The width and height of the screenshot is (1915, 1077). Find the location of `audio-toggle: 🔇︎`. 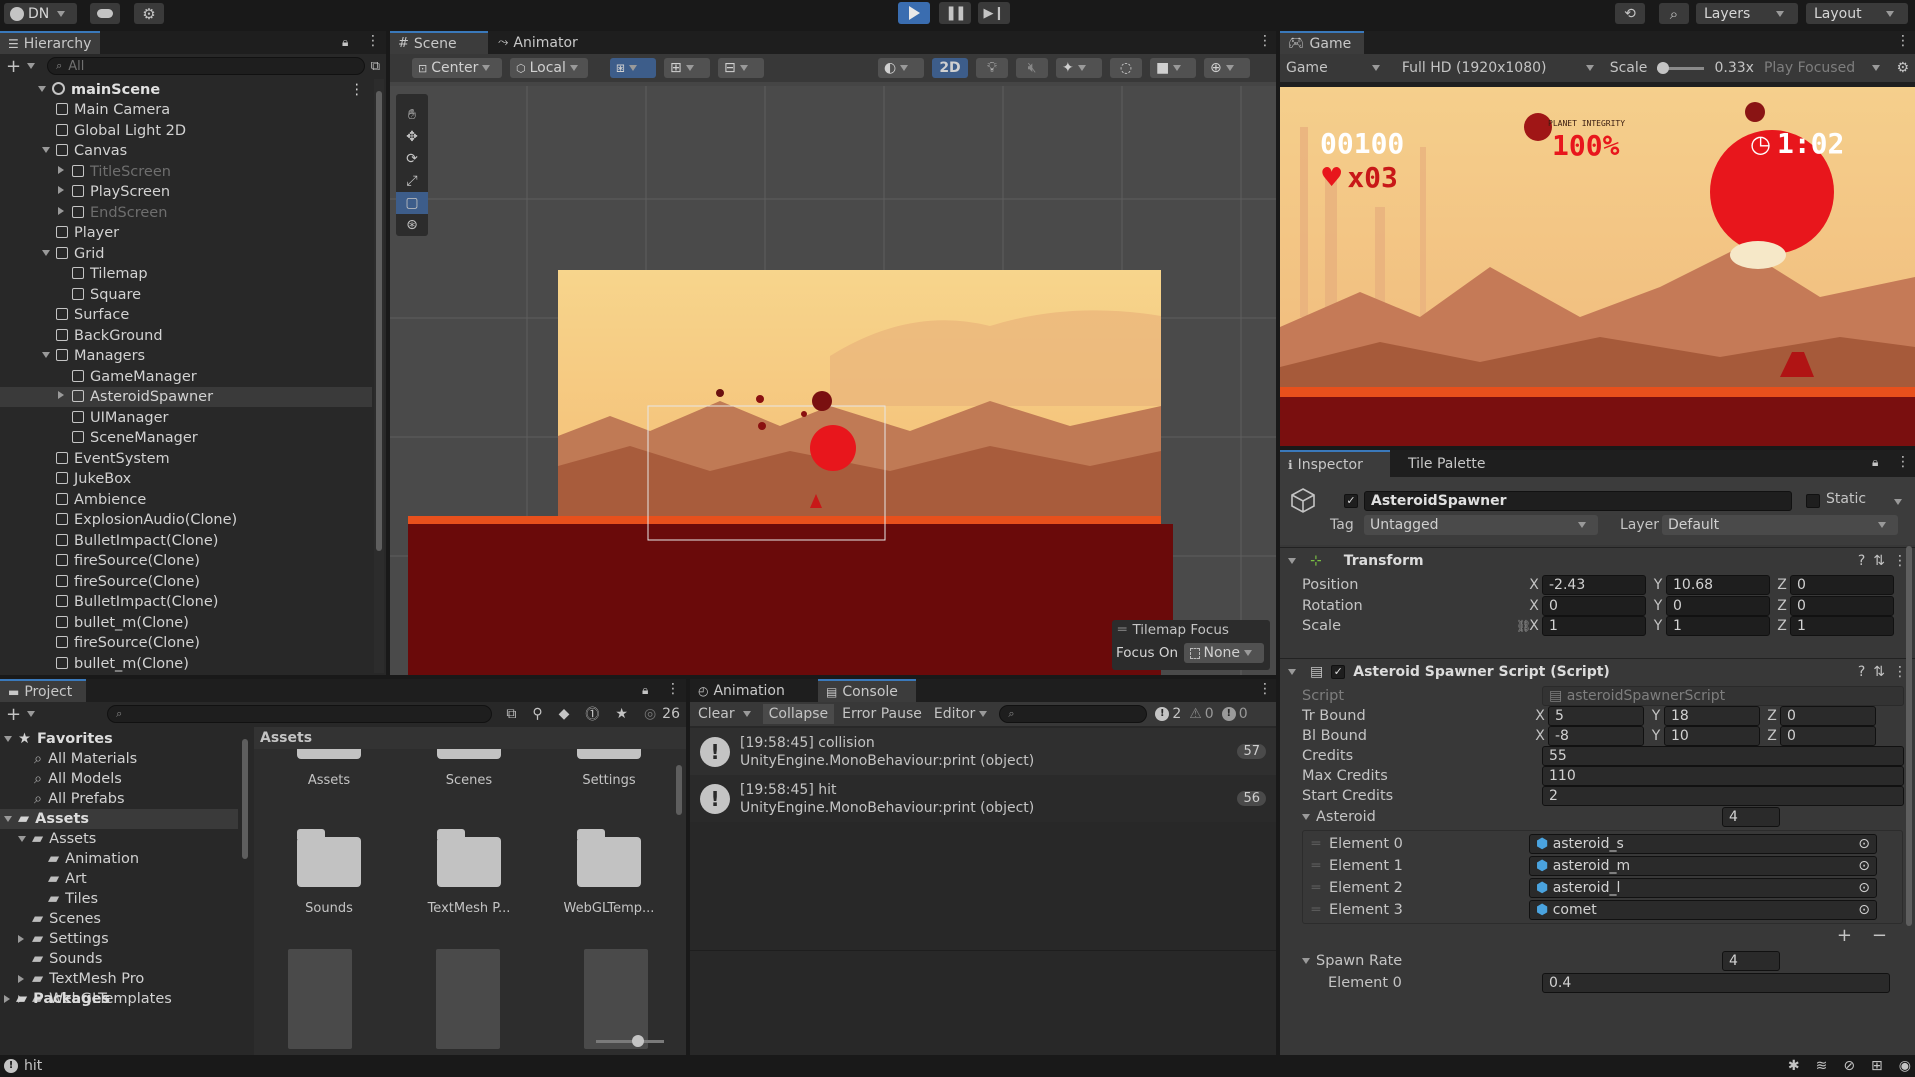

audio-toggle: 🔇︎ is located at coordinates (1032, 68).